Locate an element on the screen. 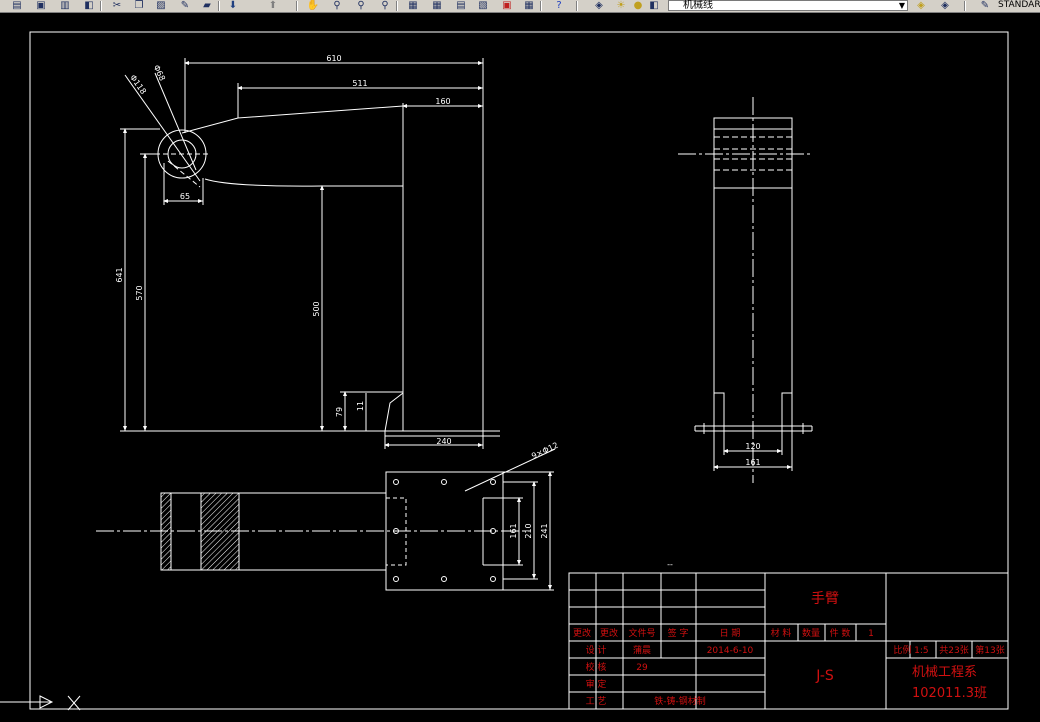 The image size is (1040, 722). dim-phi118: Φ118 is located at coordinates (138, 84).